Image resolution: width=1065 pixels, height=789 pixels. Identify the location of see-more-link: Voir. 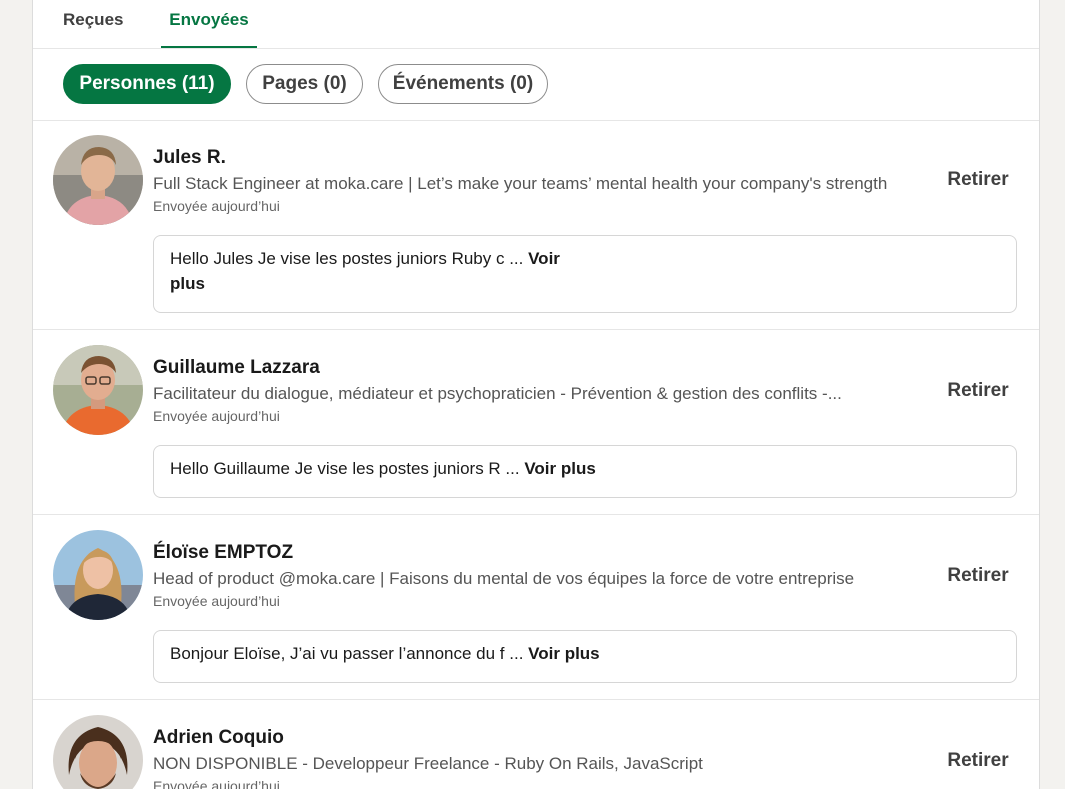
(544, 258).